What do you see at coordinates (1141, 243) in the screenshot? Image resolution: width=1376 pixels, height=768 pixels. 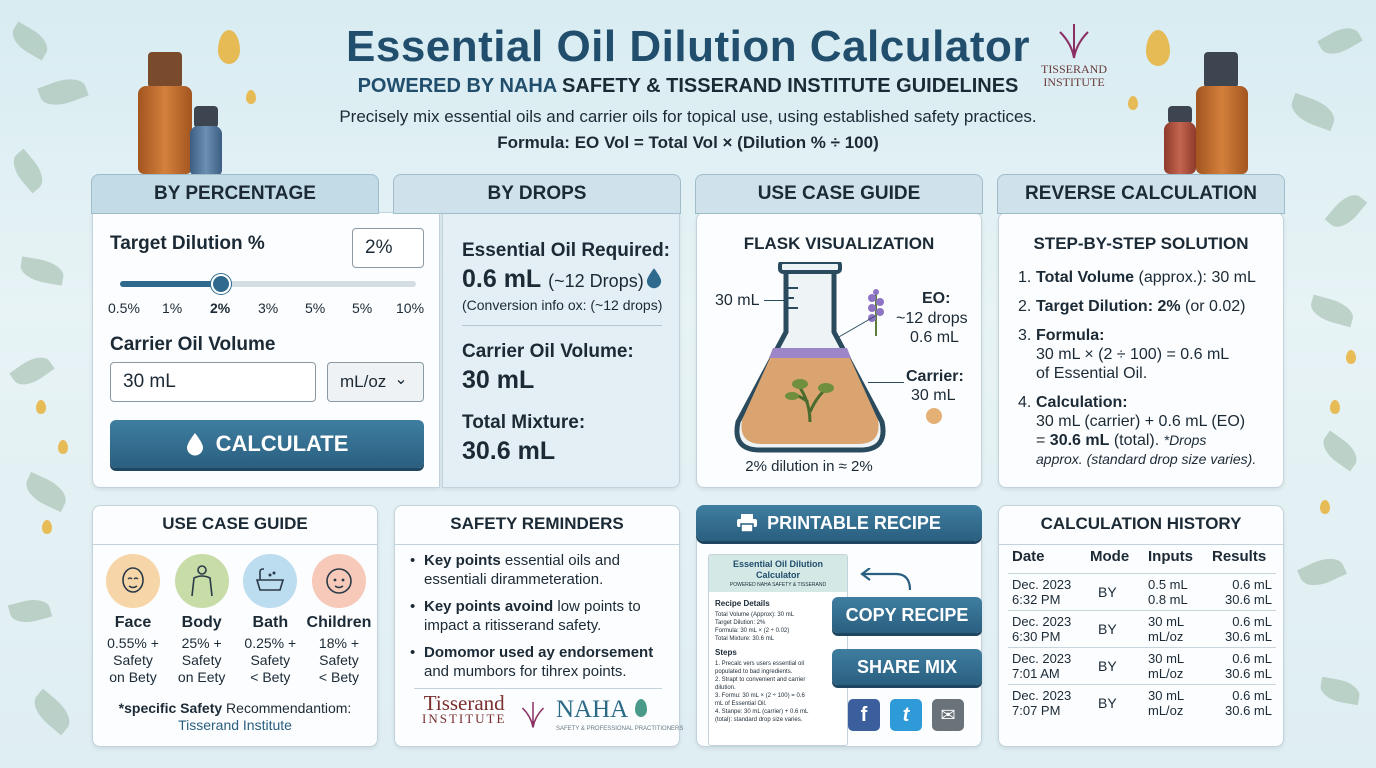 I see `reverse-heading: STEP-BY-STEP SOLUTION` at bounding box center [1141, 243].